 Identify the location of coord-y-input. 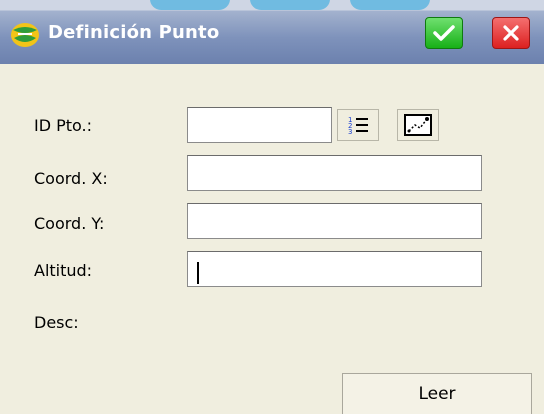
(334, 221).